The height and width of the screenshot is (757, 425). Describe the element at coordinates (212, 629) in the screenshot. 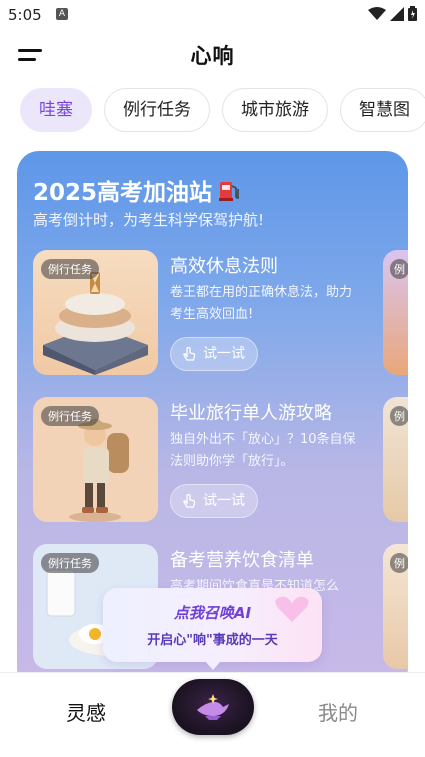

I see `ai-summon-bubble: 点我召唤AI 开启心"响"事成的一天` at that location.